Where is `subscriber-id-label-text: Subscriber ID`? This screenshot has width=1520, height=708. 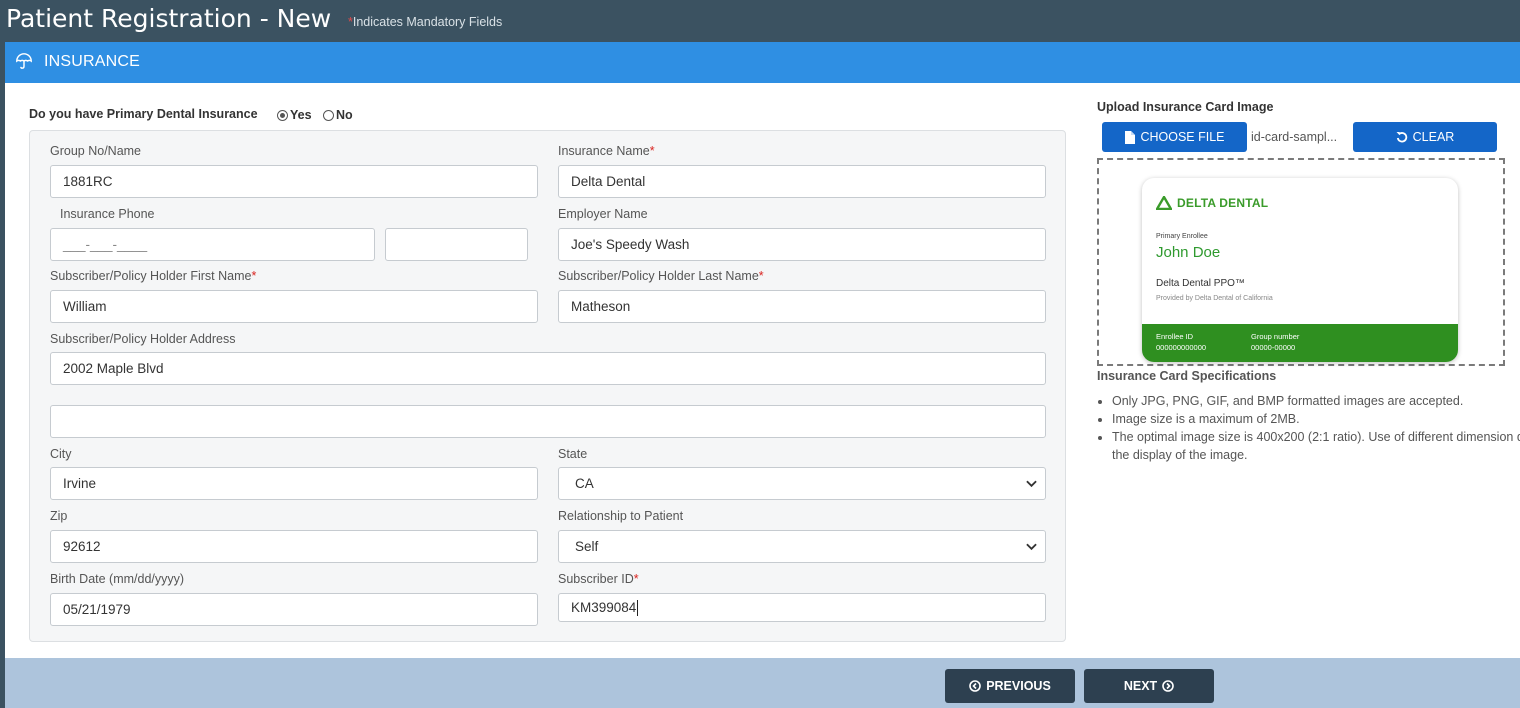 subscriber-id-label-text: Subscriber ID is located at coordinates (596, 579).